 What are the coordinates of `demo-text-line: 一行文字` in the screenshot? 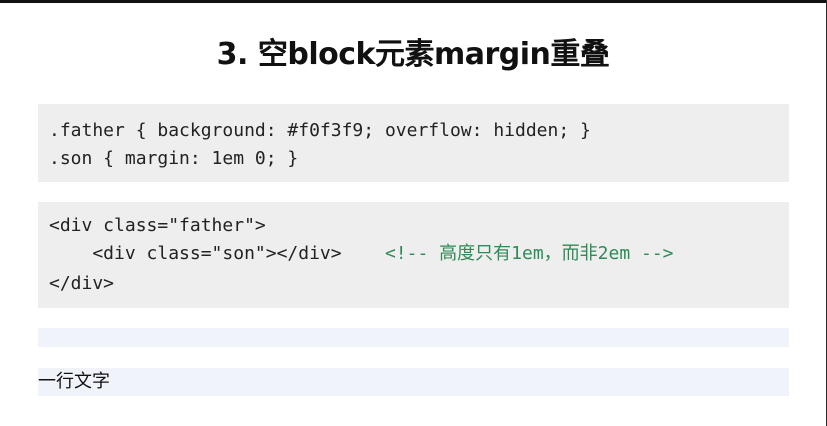 It's located at (413, 382).